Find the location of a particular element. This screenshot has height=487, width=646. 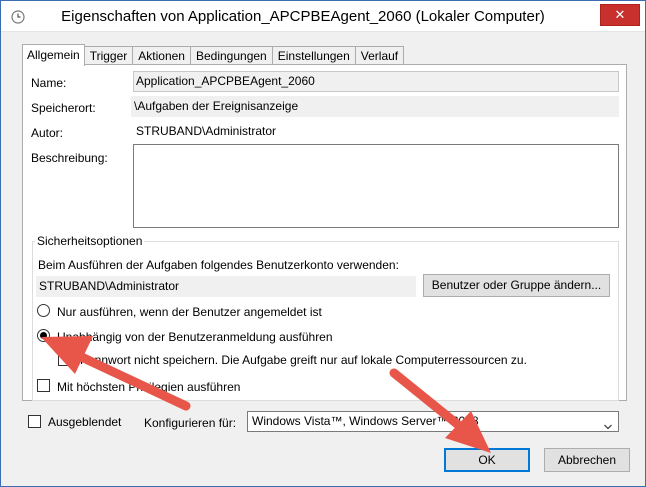

tab-allgemein: Allgemein is located at coordinates (53, 55).